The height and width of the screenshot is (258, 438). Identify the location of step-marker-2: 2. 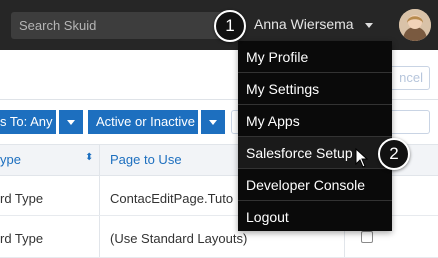
(394, 154).